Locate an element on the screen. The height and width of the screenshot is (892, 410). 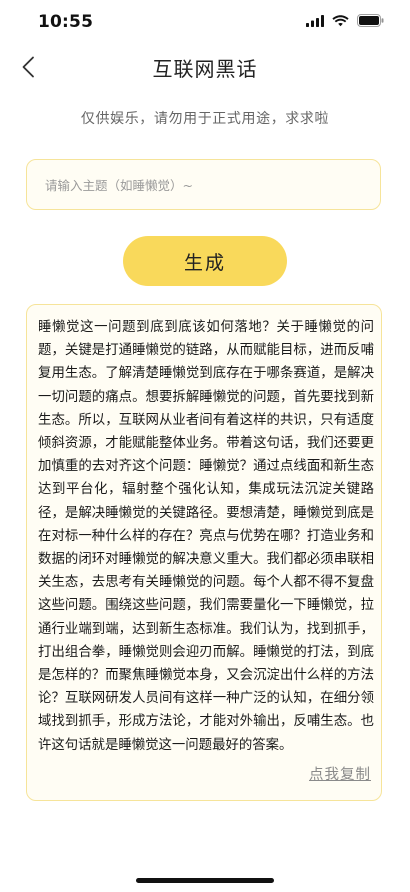
wifi-icon is located at coordinates (340, 20).